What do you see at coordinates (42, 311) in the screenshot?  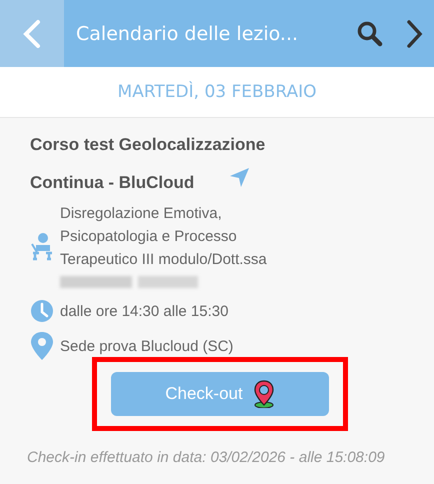 I see `clock-icon` at bounding box center [42, 311].